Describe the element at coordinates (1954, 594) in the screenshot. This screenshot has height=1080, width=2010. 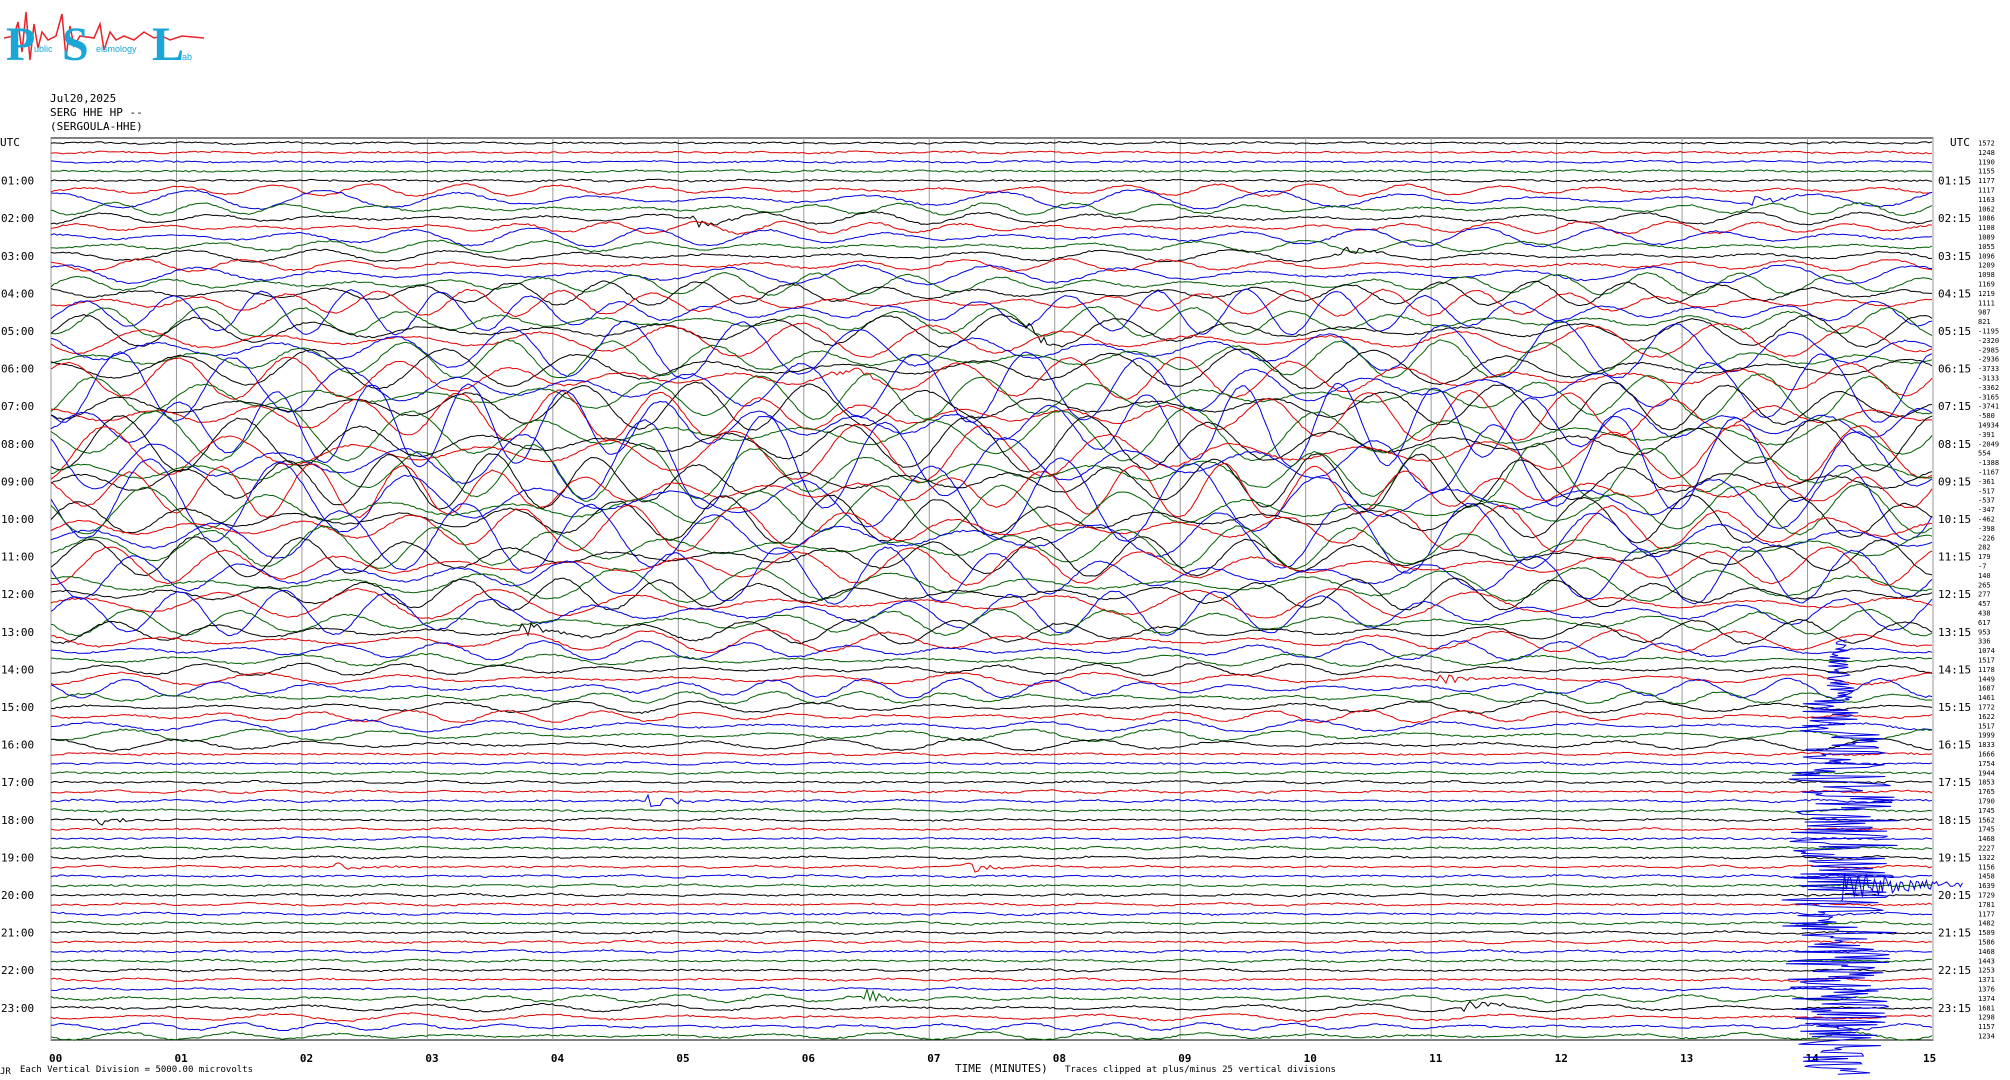
I see `right-hour-label: 12:15` at that location.